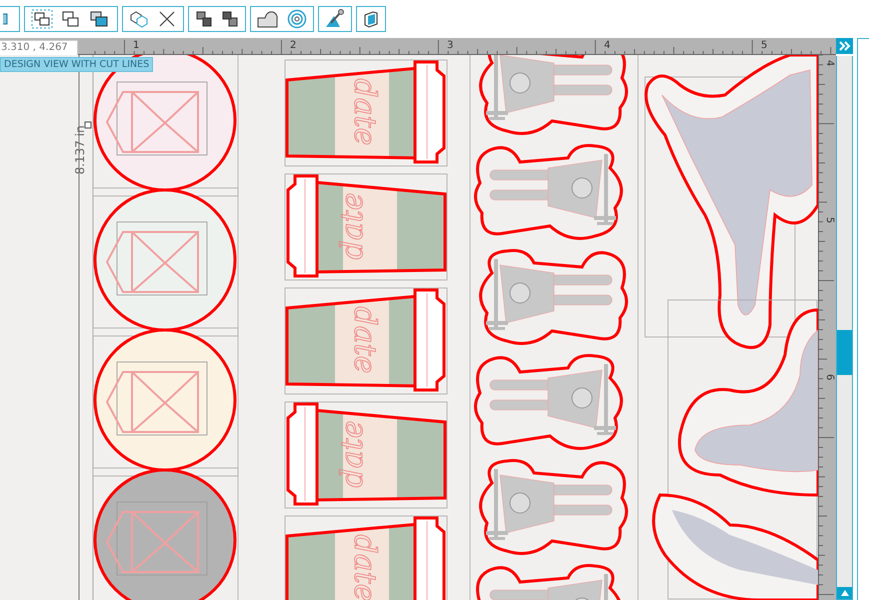 This screenshot has height=600, width=869. I want to click on scroll-up-button, so click(844, 593).